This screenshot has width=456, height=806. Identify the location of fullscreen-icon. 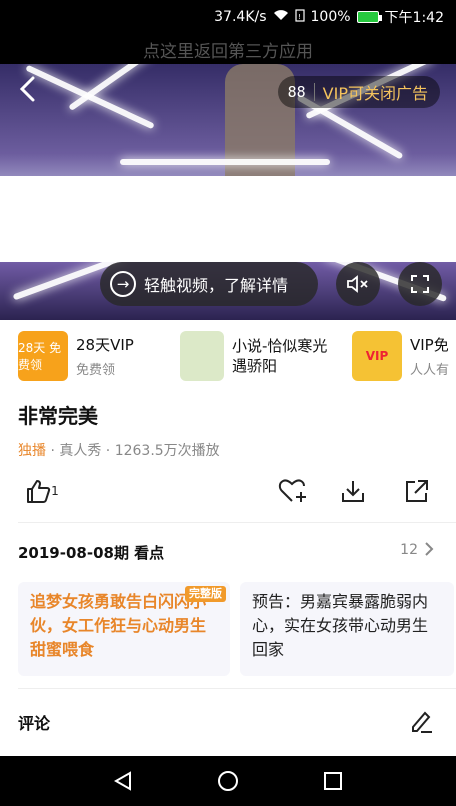
(420, 284).